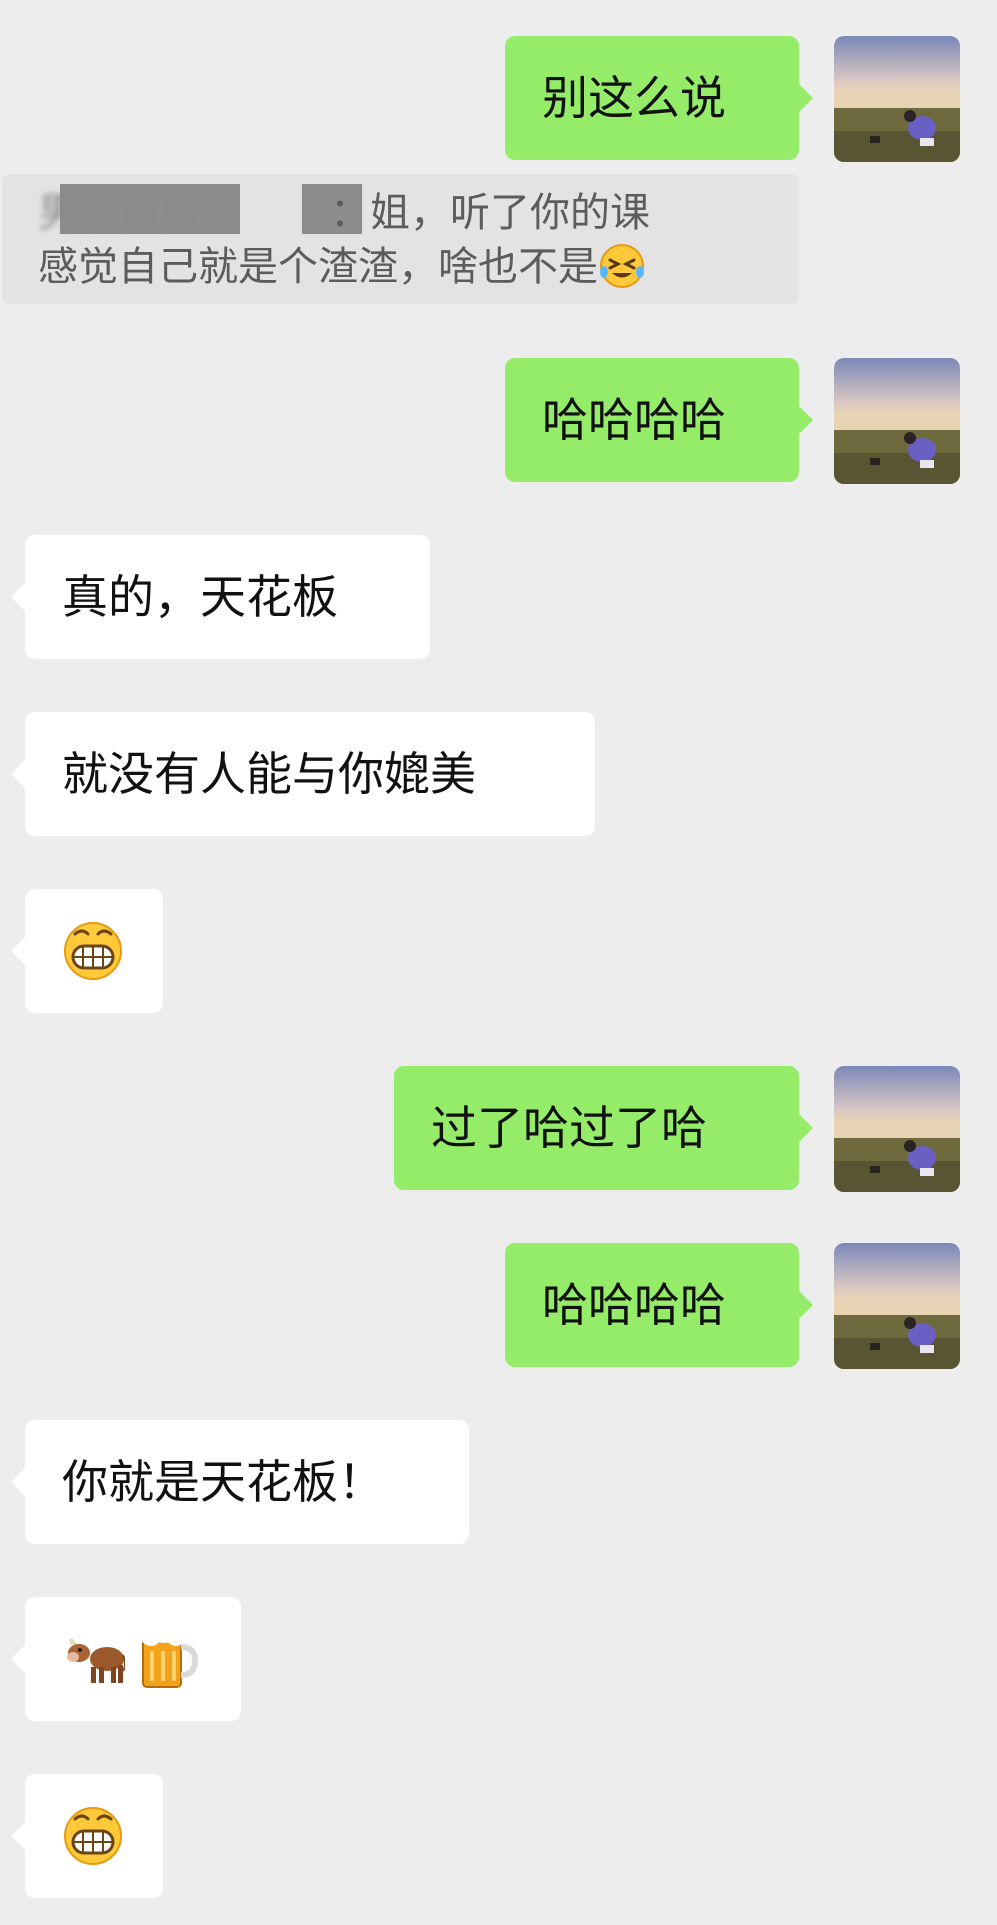  I want to click on quote-sender: 男歌指指, so click(118, 213).